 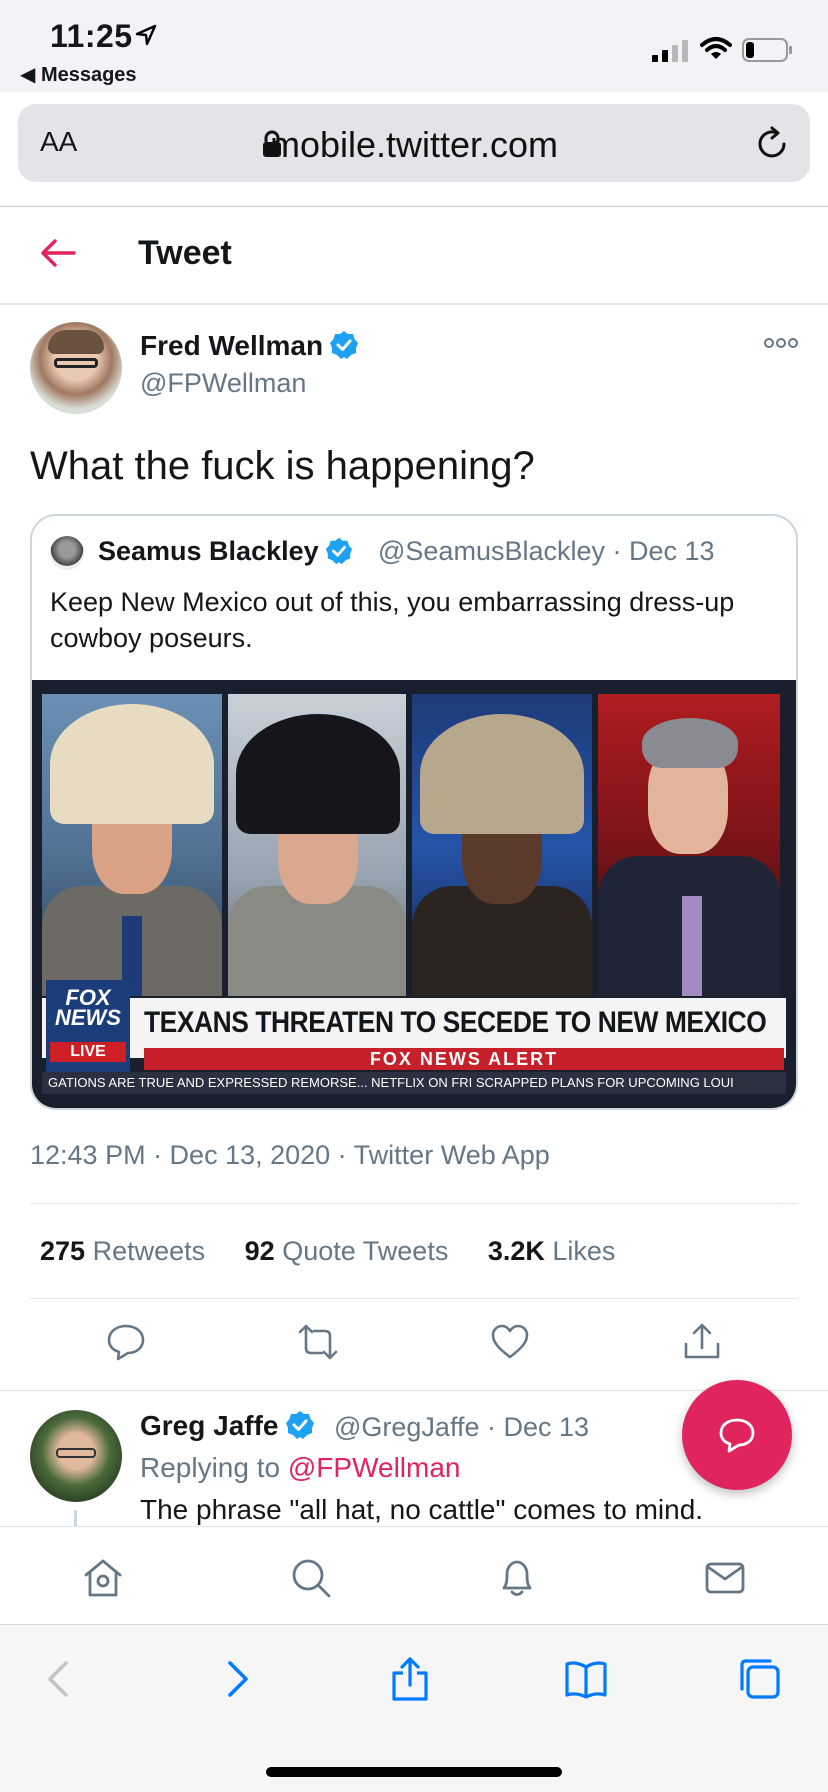 What do you see at coordinates (546, 551) in the screenshot?
I see `quoted-meta: @SeamusBlackley · Dec 13` at bounding box center [546, 551].